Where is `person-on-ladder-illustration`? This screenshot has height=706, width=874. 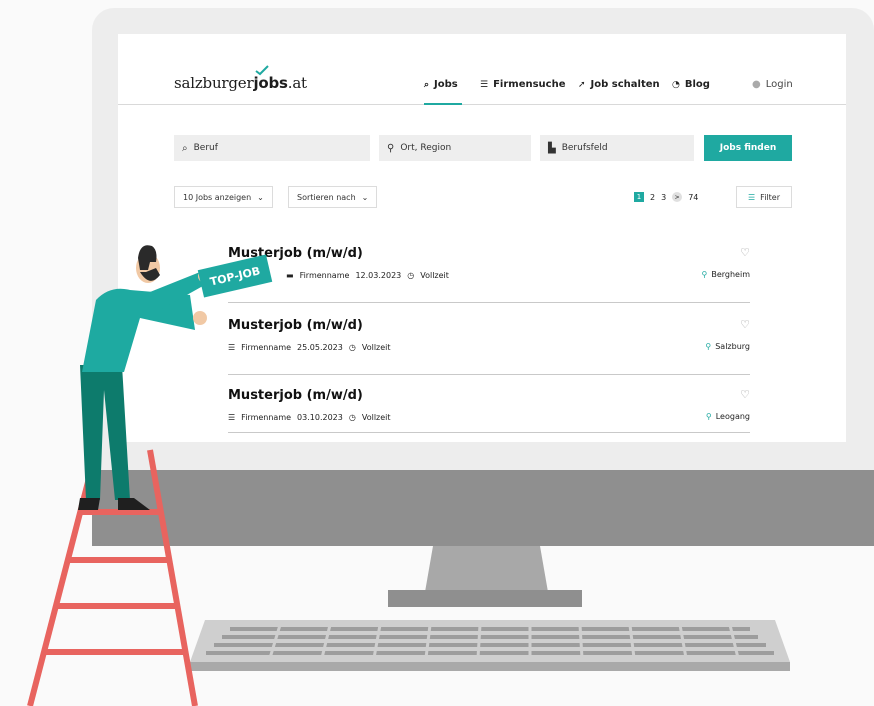
person-on-ladder-illustration is located at coordinates (119, 475).